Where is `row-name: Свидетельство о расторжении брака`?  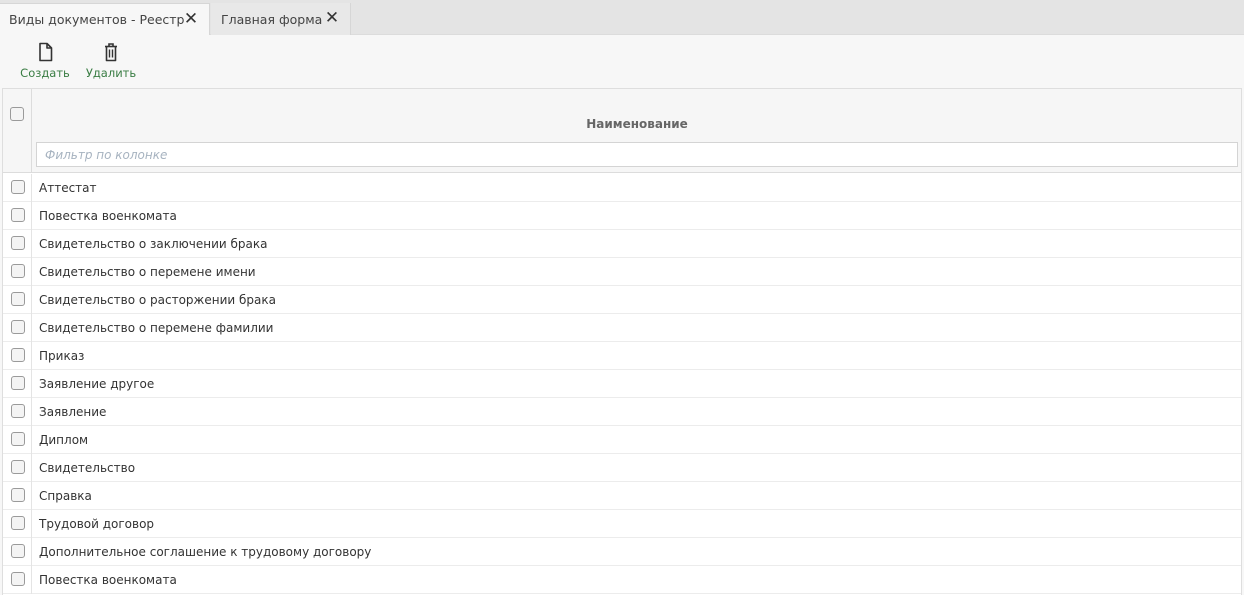
row-name: Свидетельство о расторжении брака is located at coordinates (157, 300).